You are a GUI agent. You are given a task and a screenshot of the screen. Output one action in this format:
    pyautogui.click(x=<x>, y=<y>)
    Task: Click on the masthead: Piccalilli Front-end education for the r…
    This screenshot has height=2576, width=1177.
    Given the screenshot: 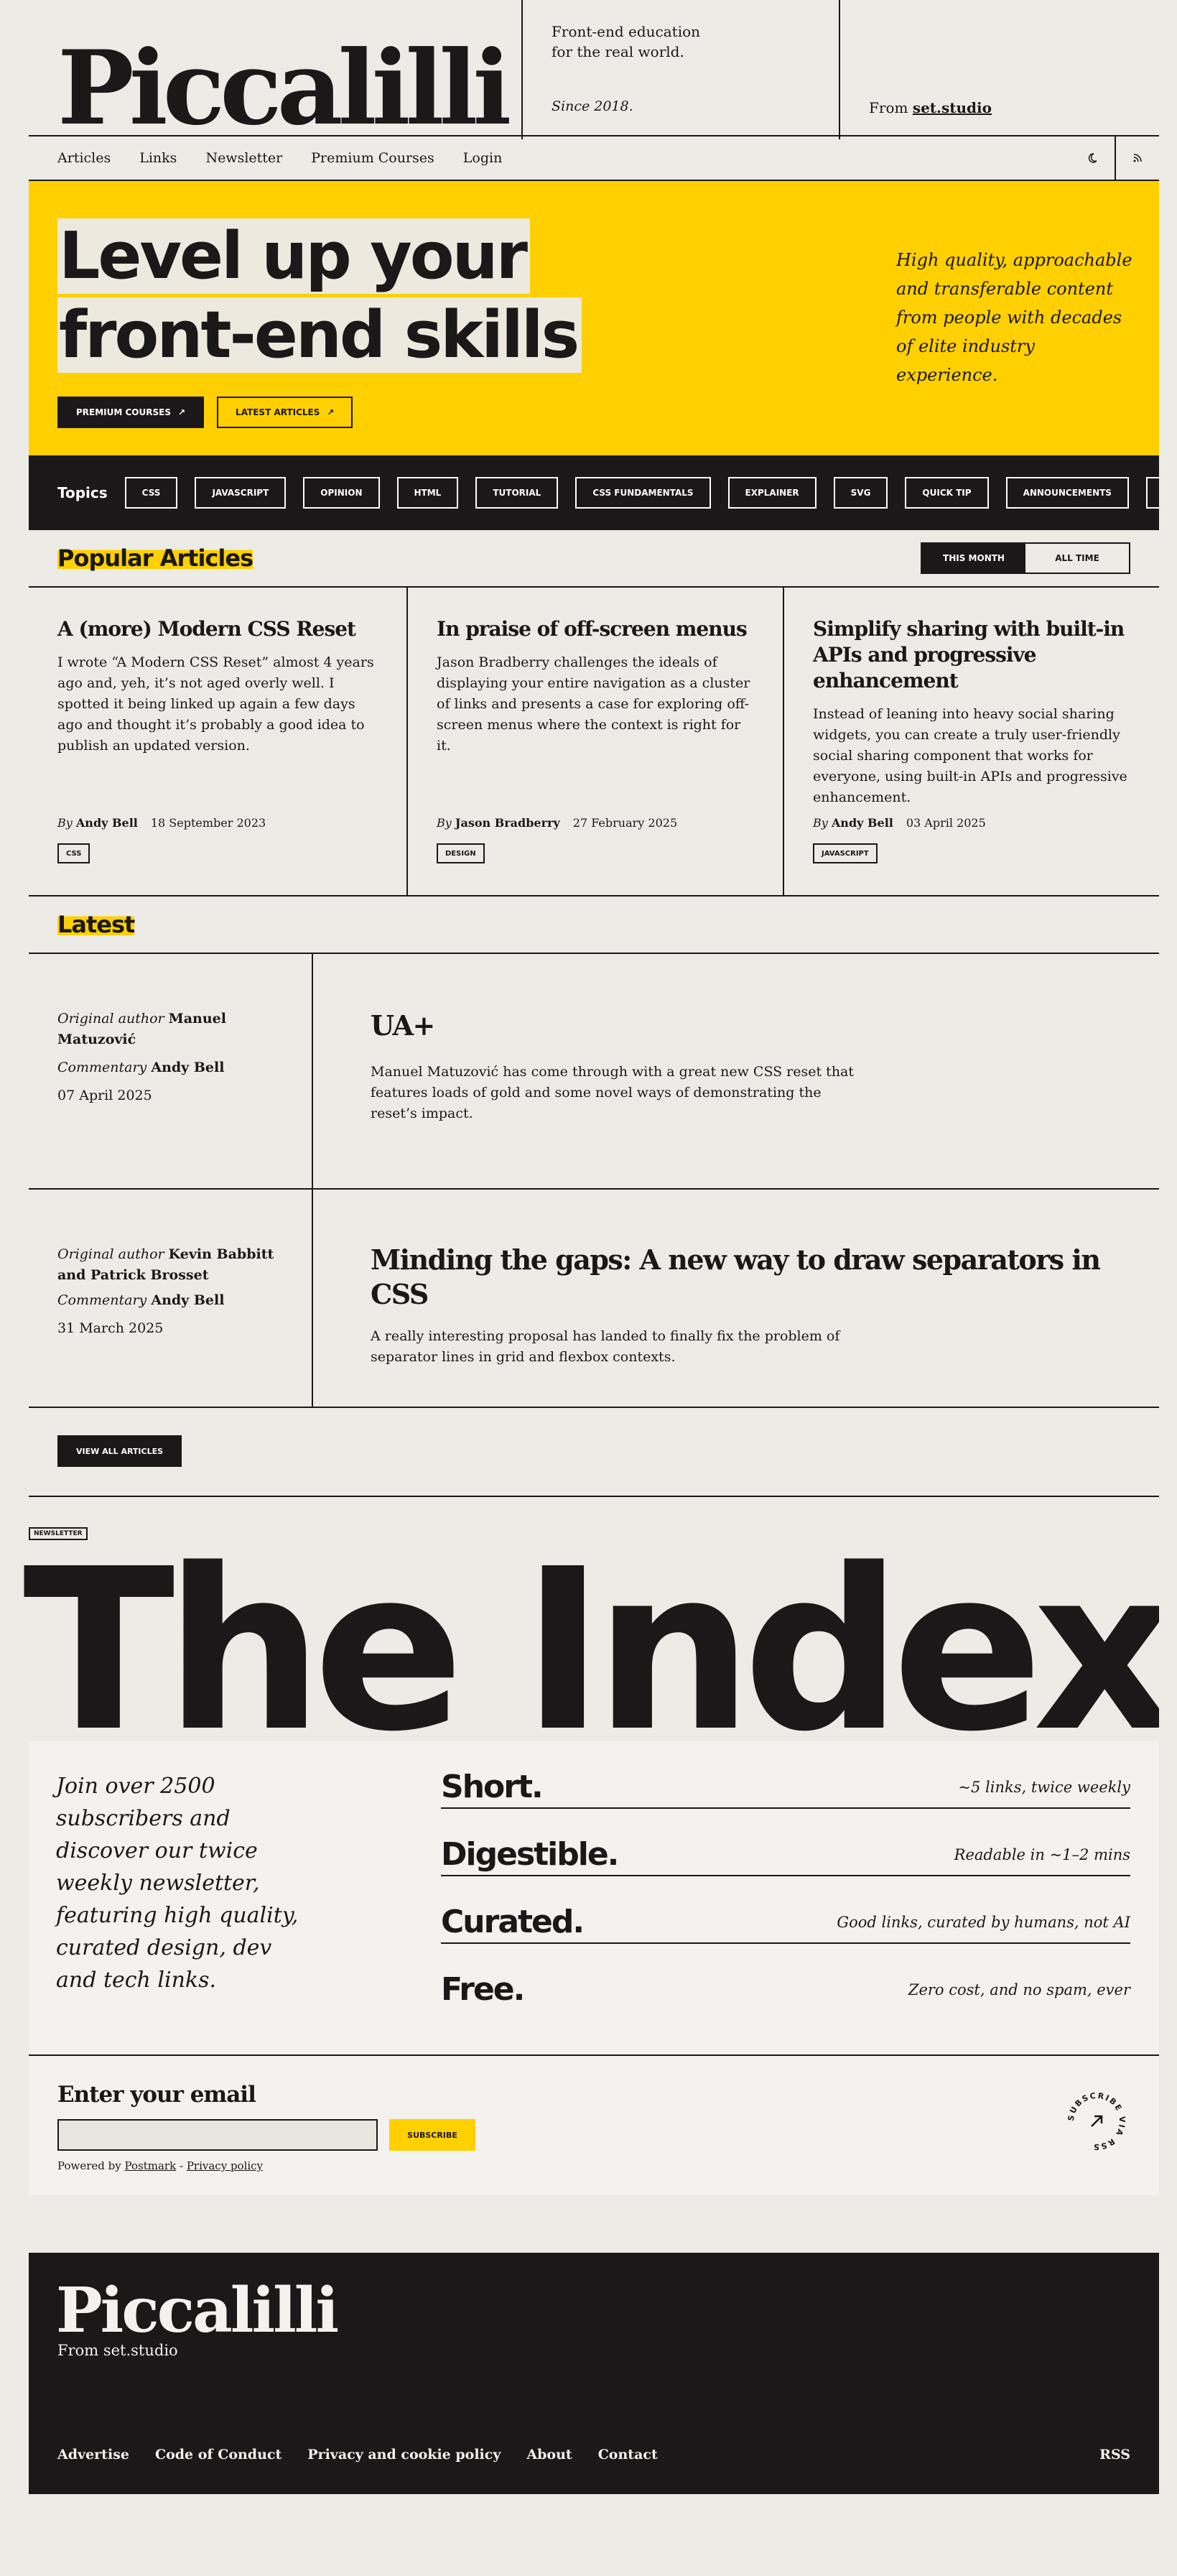 What is the action you would take?
    pyautogui.click(x=594, y=69)
    